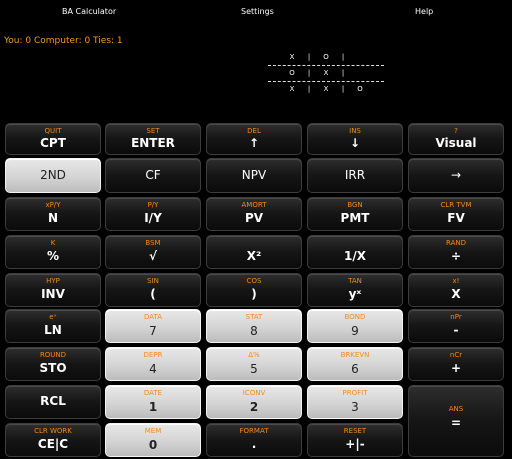  What do you see at coordinates (254, 131) in the screenshot?
I see `key-secondary-label: DEL` at bounding box center [254, 131].